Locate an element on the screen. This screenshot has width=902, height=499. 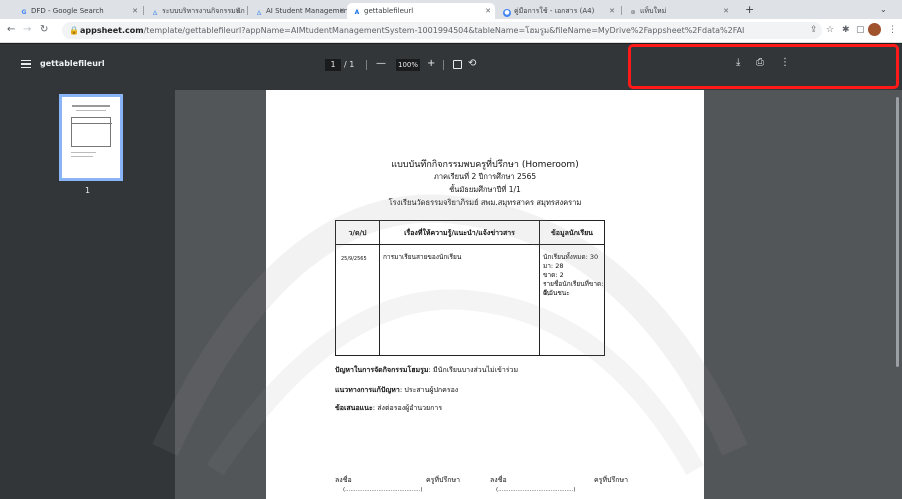
scrollbar-thumb is located at coordinates (897, 232).